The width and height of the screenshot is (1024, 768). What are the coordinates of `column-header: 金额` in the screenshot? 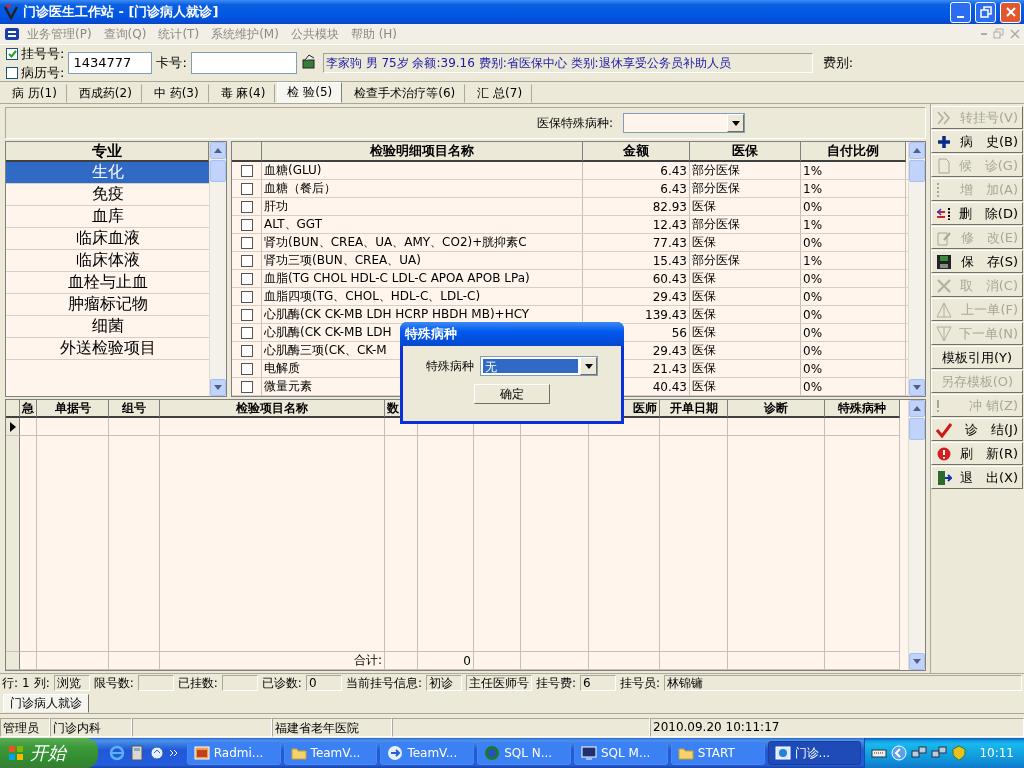 It's located at (636, 152).